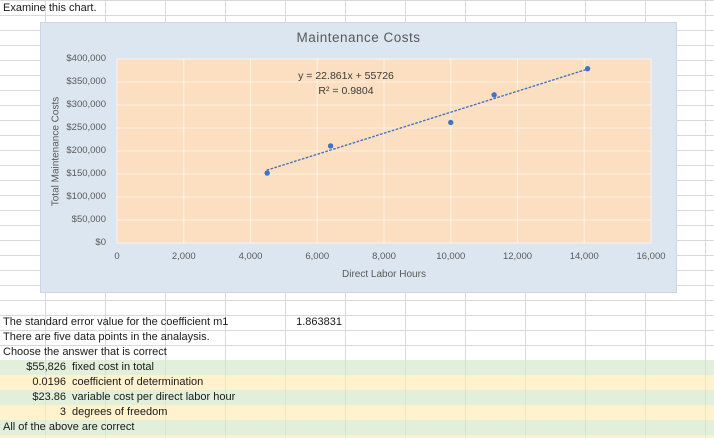  I want to click on r-squared: R² = 0.9804, so click(346, 91).